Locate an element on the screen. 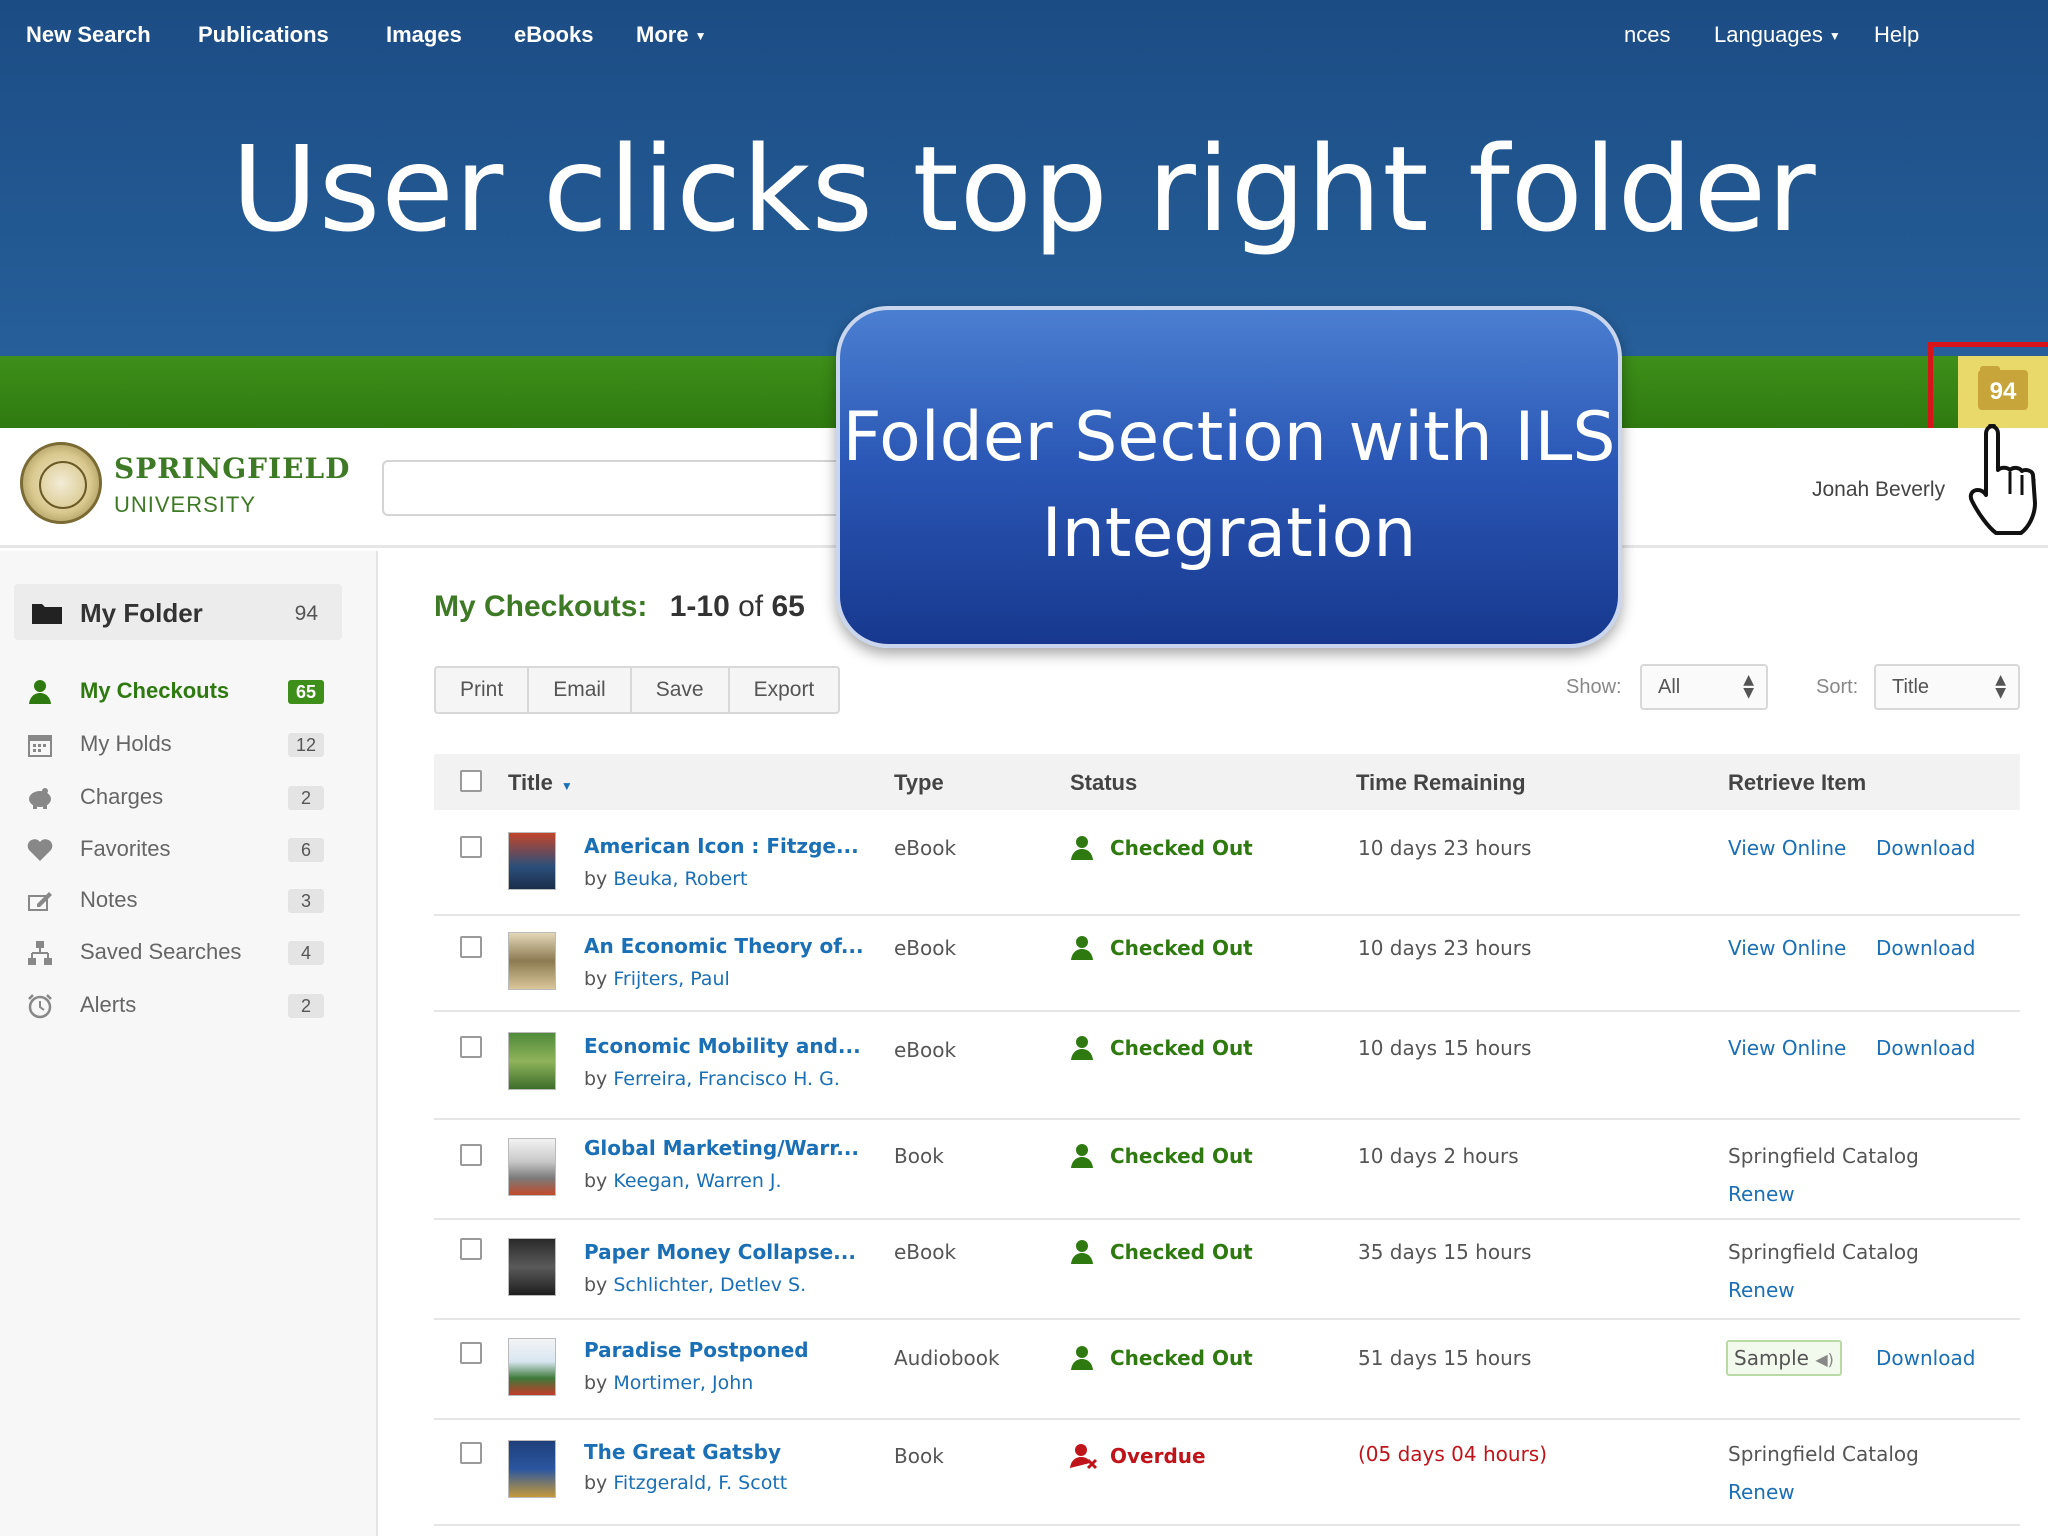 This screenshot has width=2048, height=1536. item-title-link: Paradise Postponed is located at coordinates (696, 1350).